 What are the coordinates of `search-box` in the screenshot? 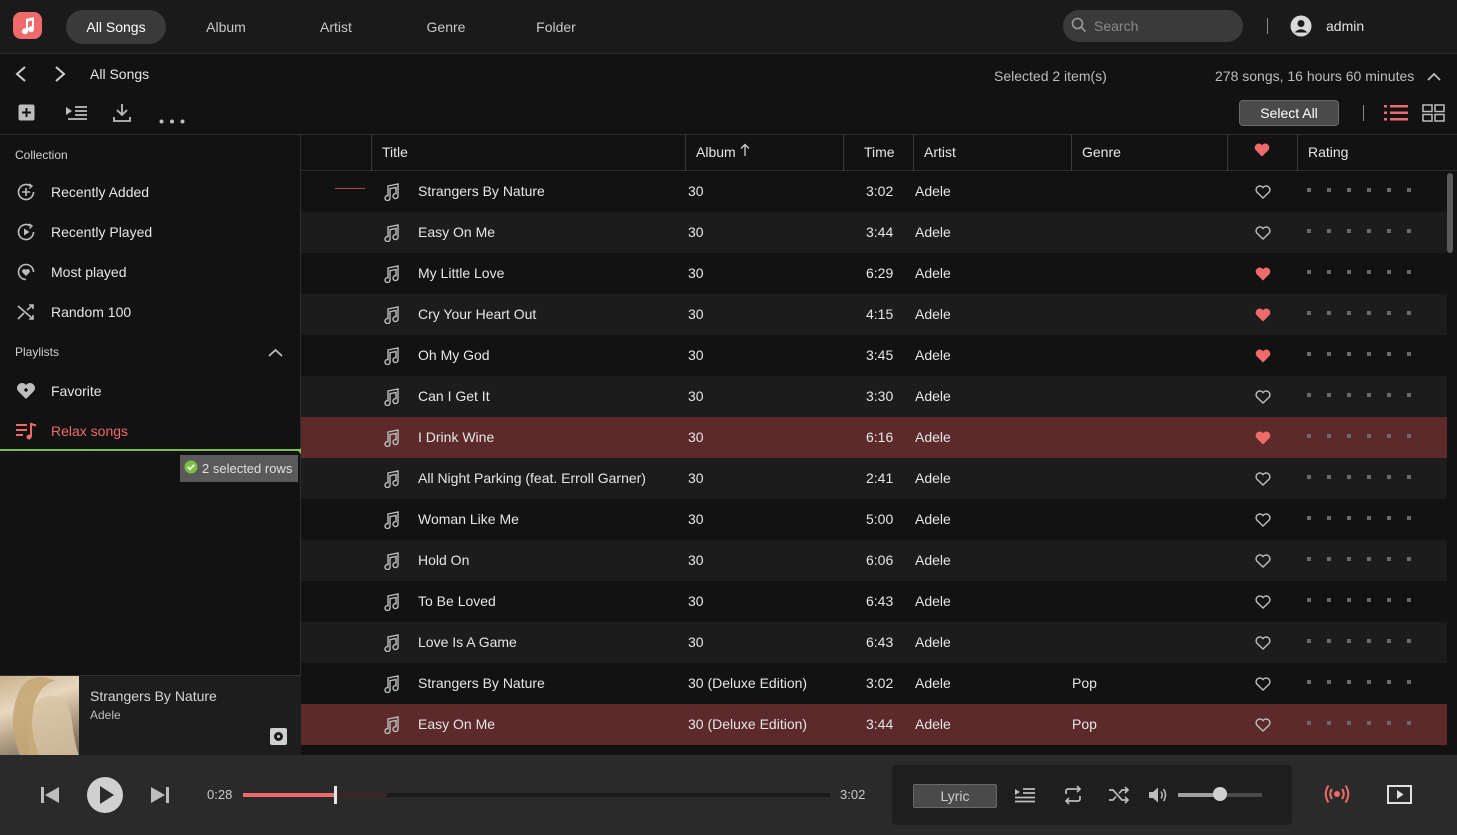 It's located at (1153, 26).